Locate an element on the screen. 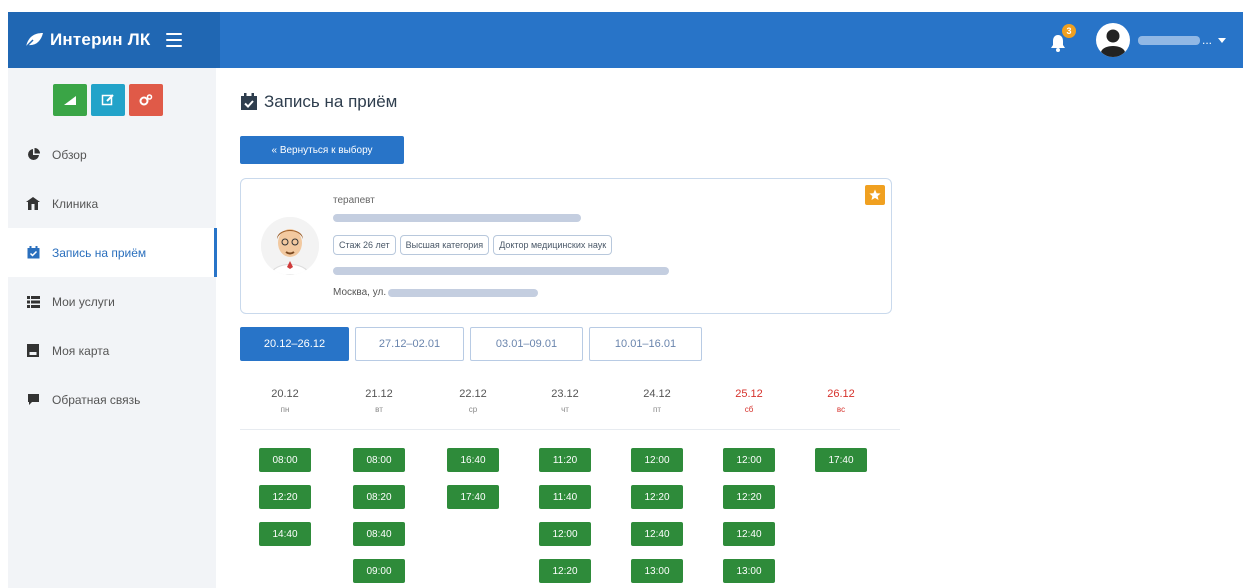  tab-week-1: 20.12–26.12 is located at coordinates (294, 344).